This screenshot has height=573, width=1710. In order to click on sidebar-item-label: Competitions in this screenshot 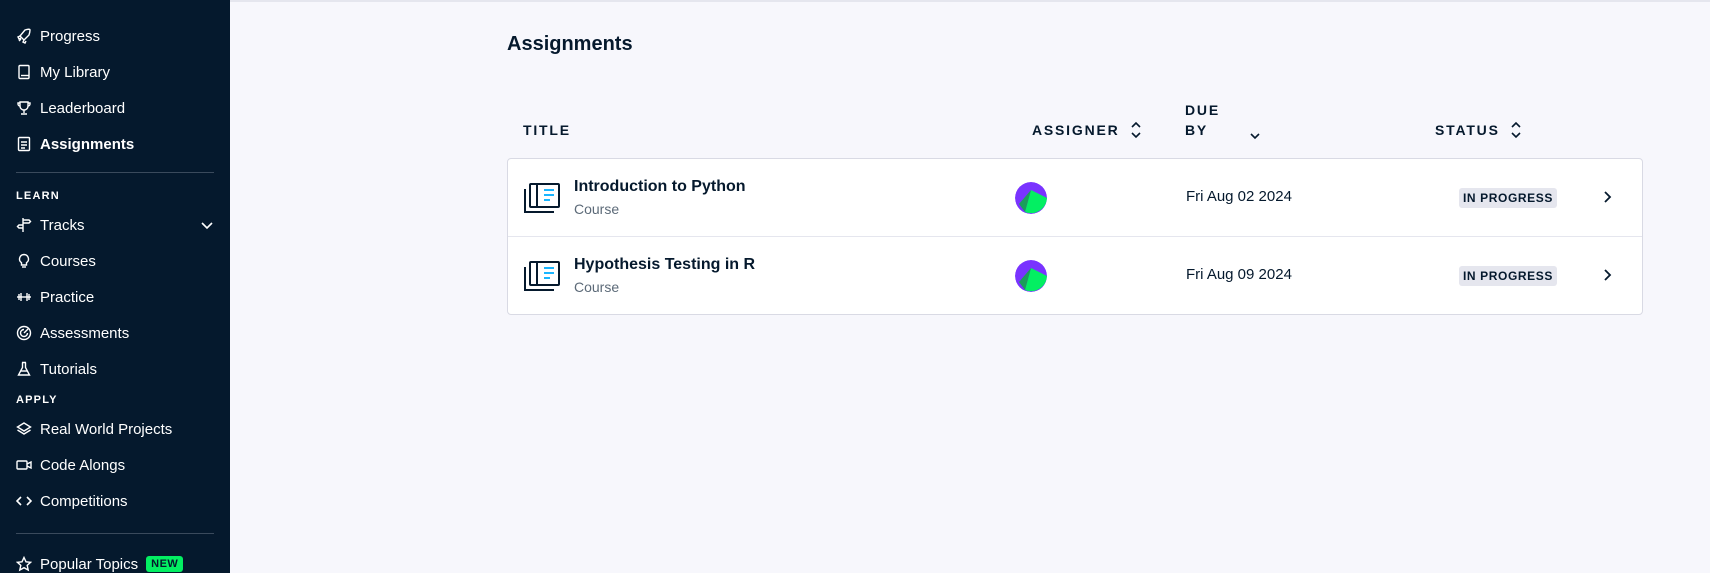, I will do `click(84, 501)`.